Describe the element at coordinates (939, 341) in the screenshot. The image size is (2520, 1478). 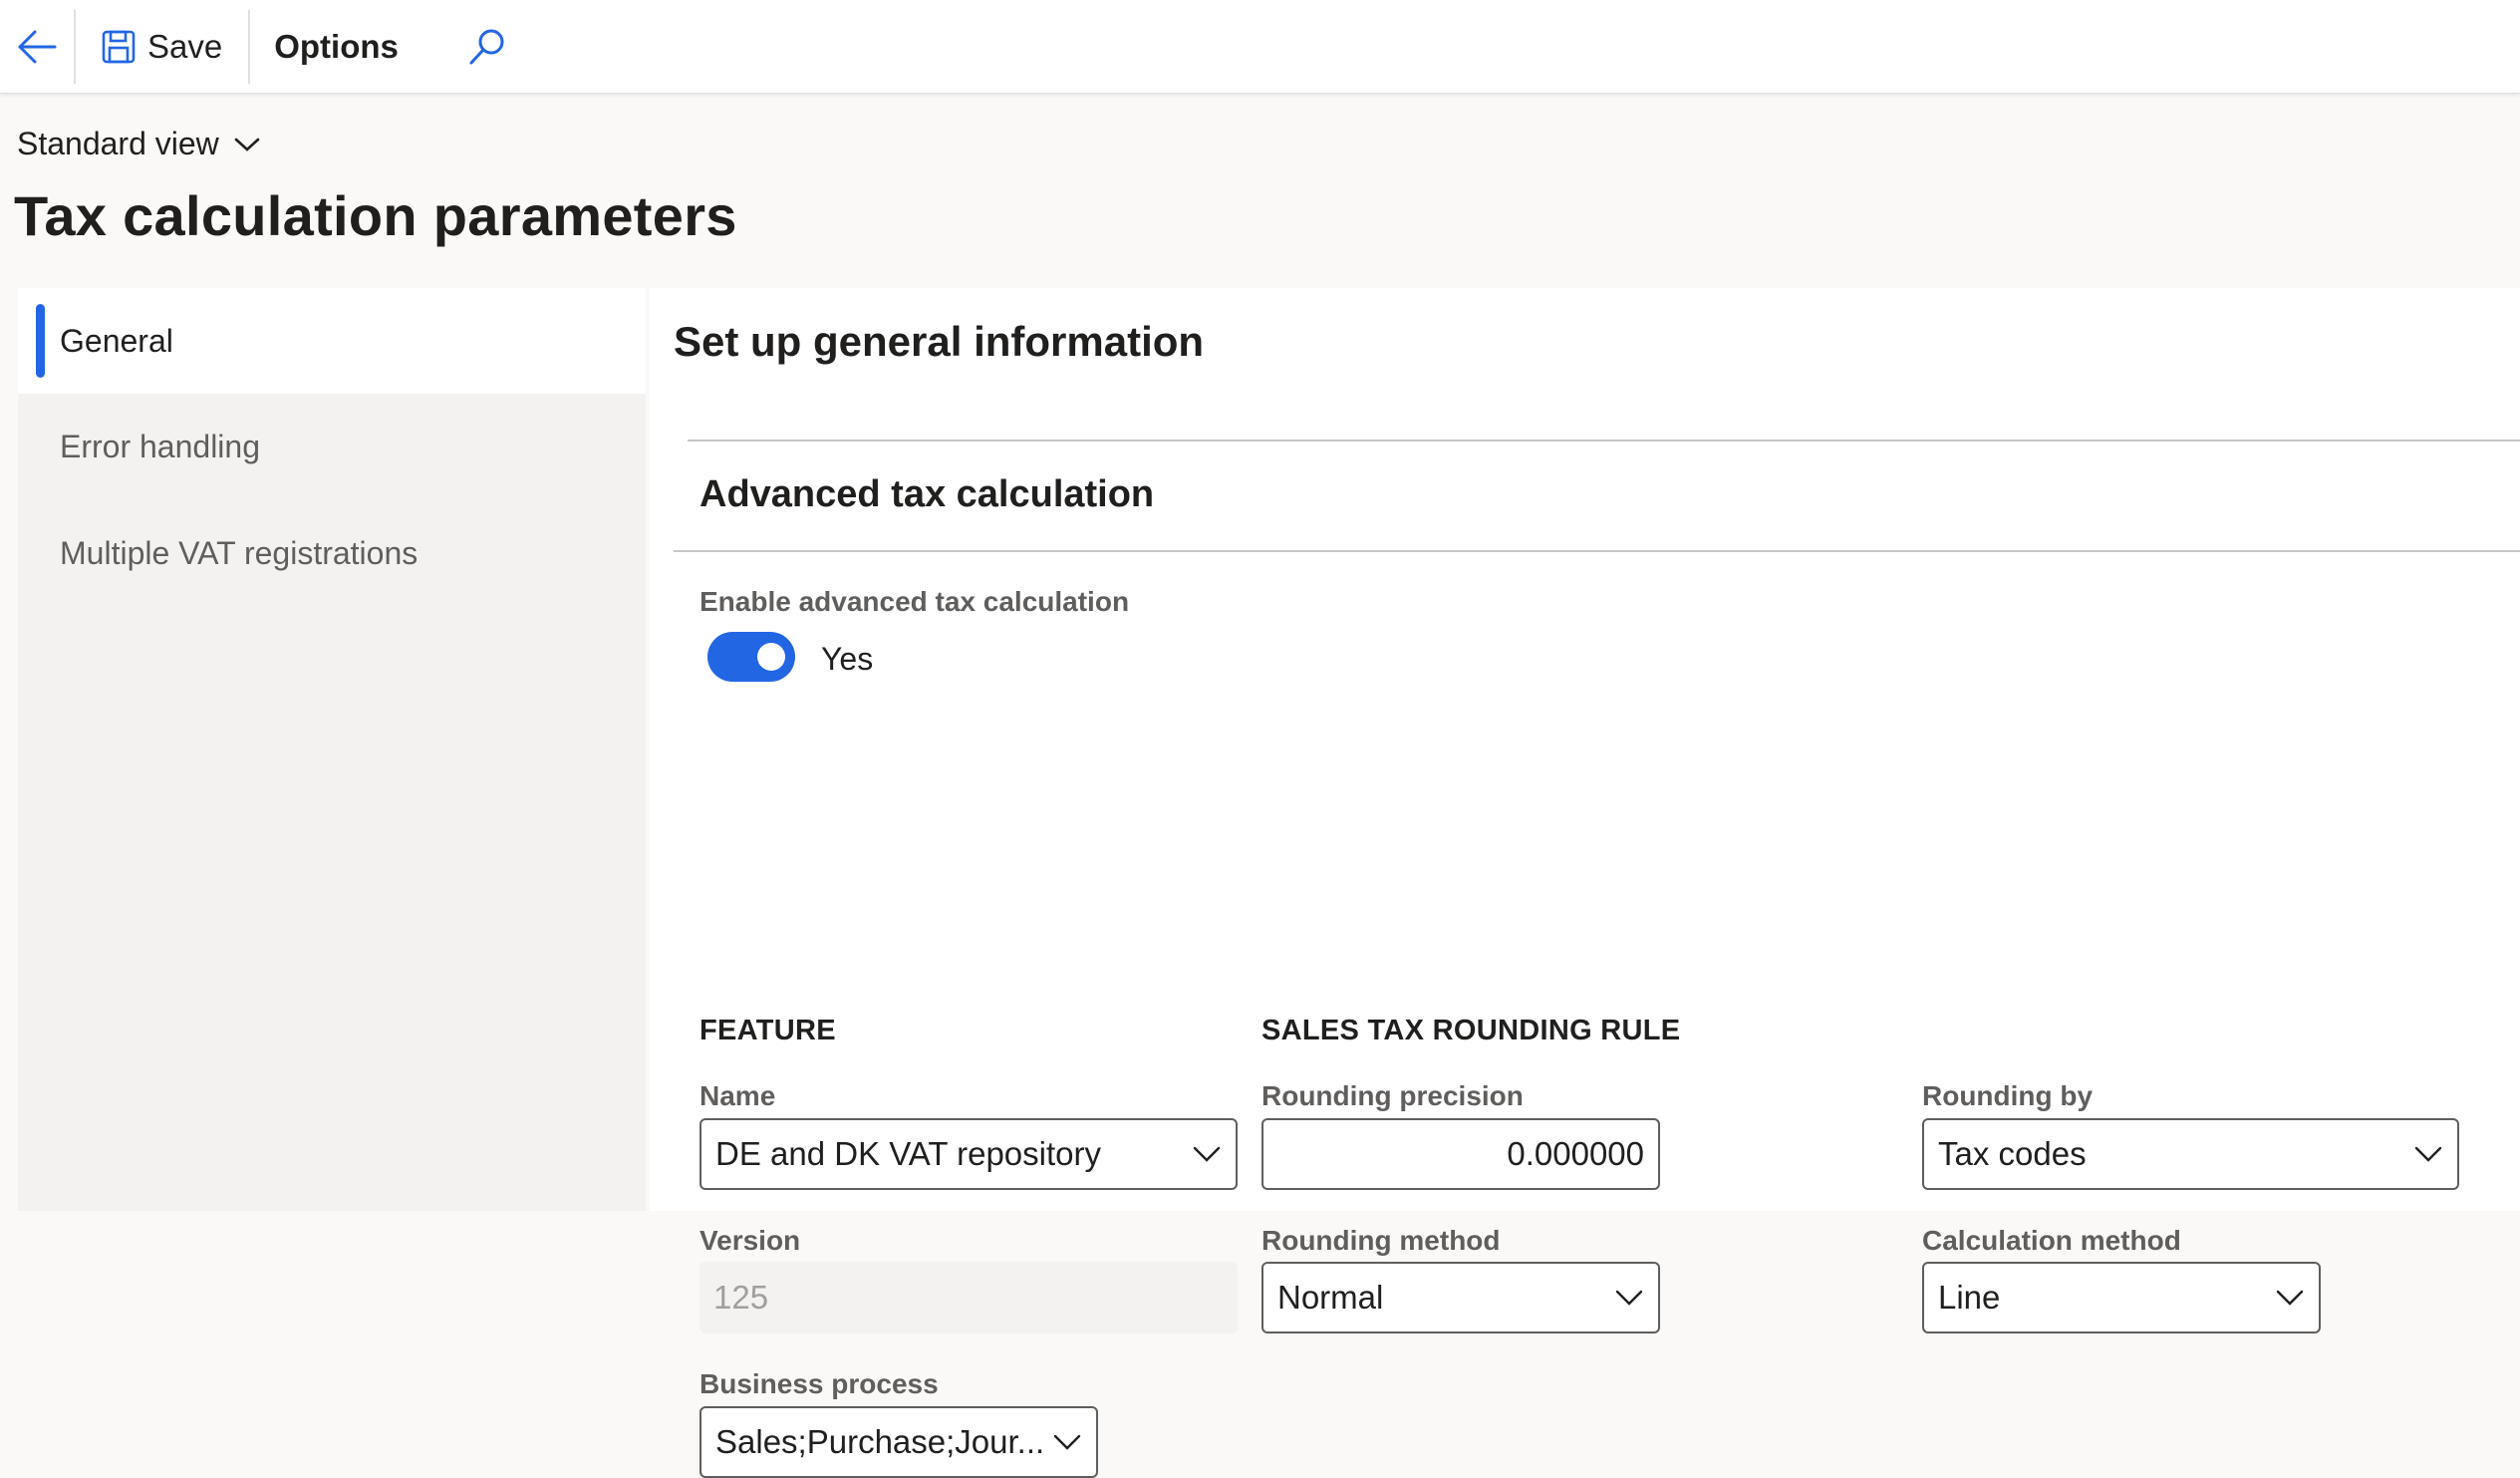
I see `section-title: Set up general information` at that location.